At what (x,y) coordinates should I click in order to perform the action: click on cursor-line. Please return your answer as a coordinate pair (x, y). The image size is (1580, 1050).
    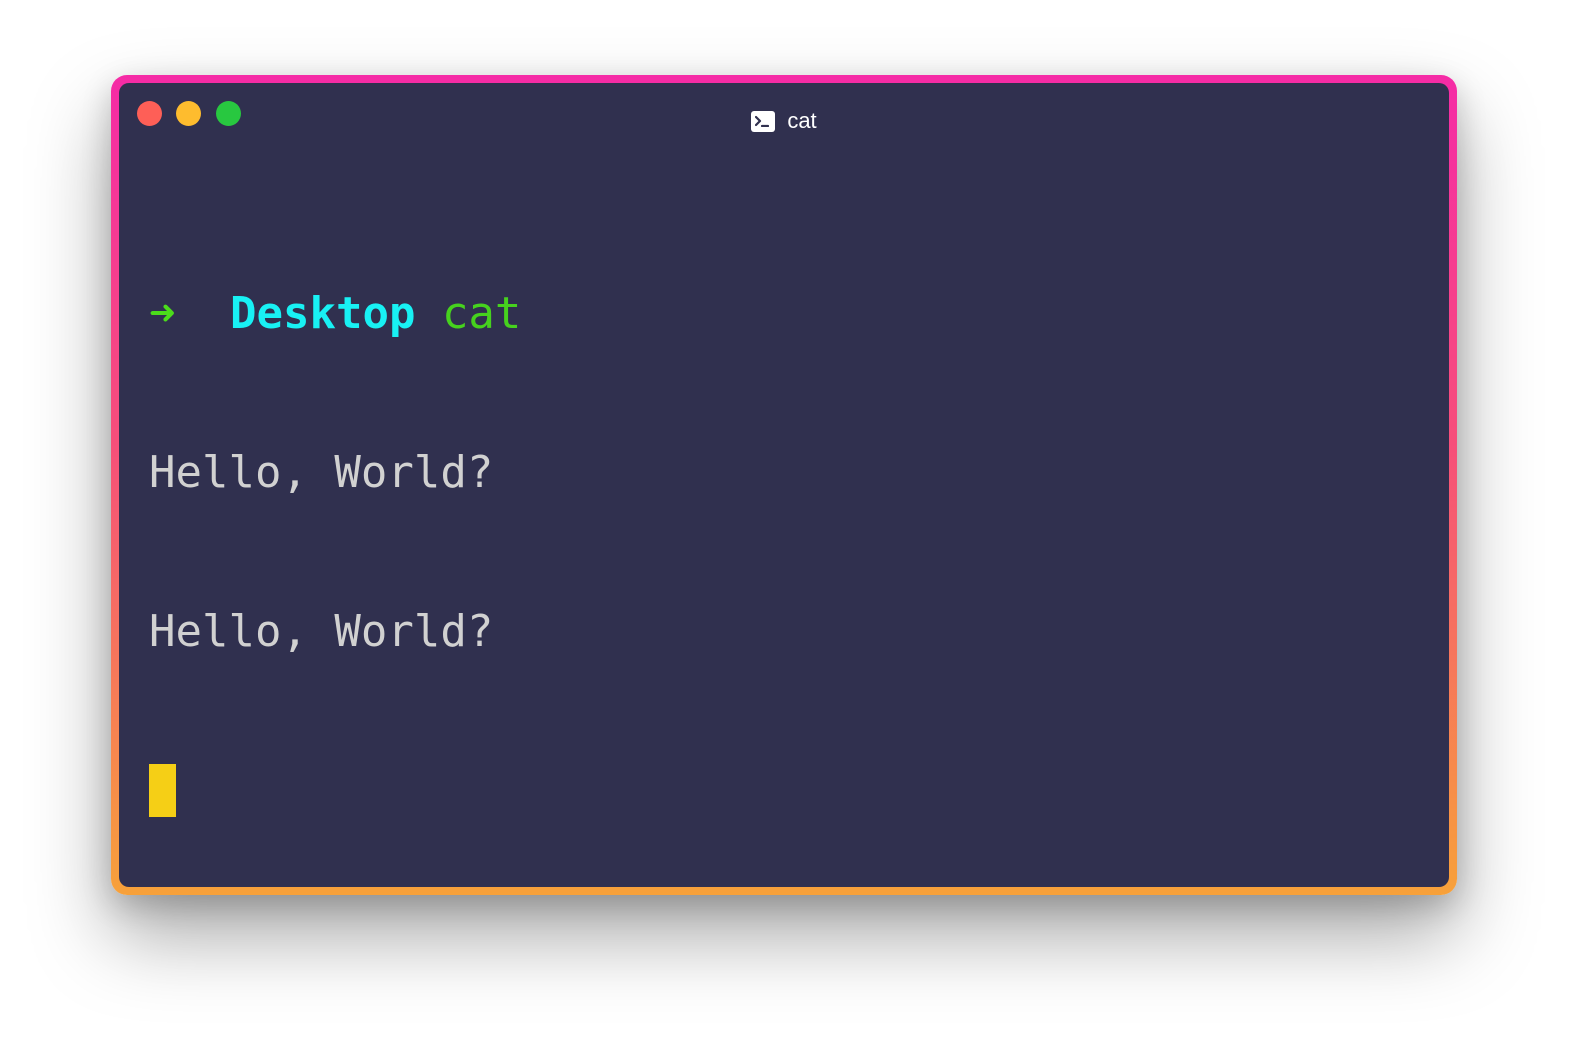
    Looking at the image, I should click on (335, 790).